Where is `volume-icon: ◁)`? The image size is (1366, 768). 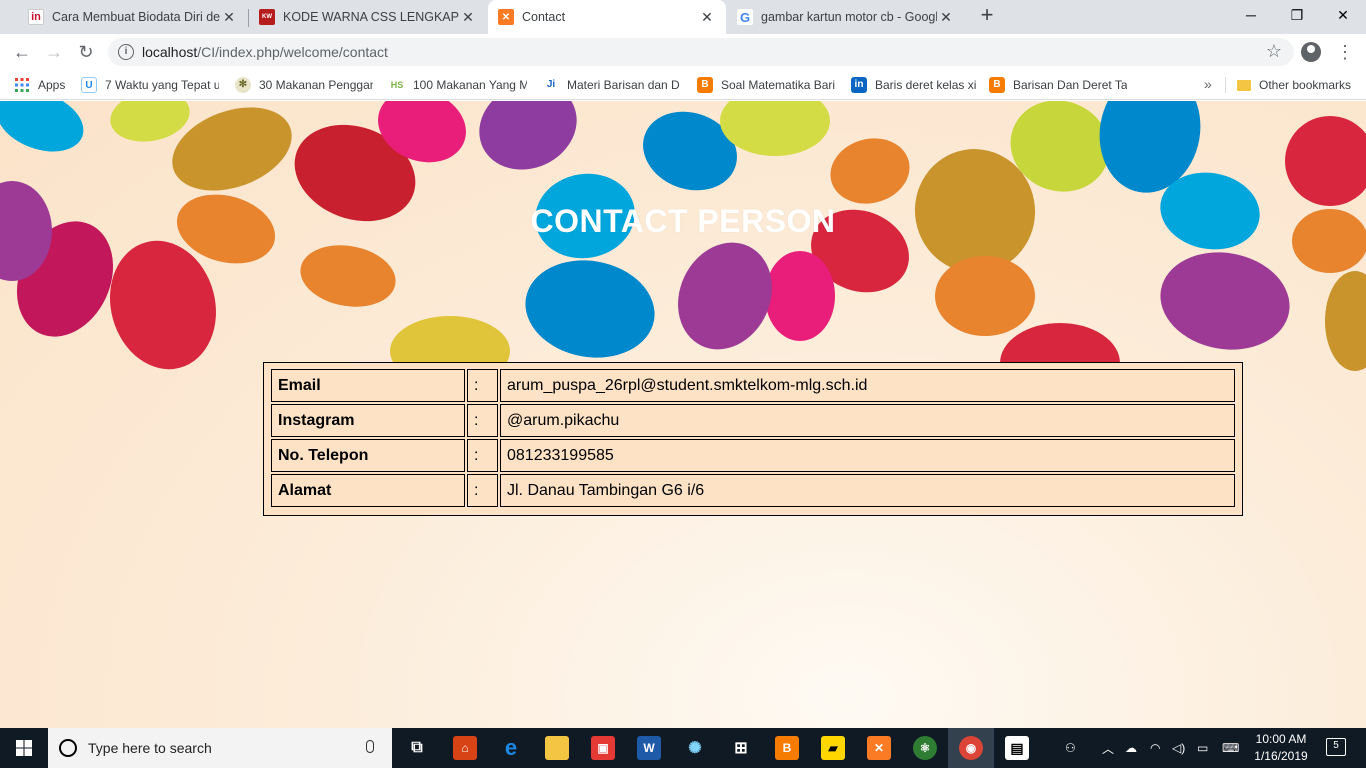
volume-icon: ◁) is located at coordinates (1178, 748).